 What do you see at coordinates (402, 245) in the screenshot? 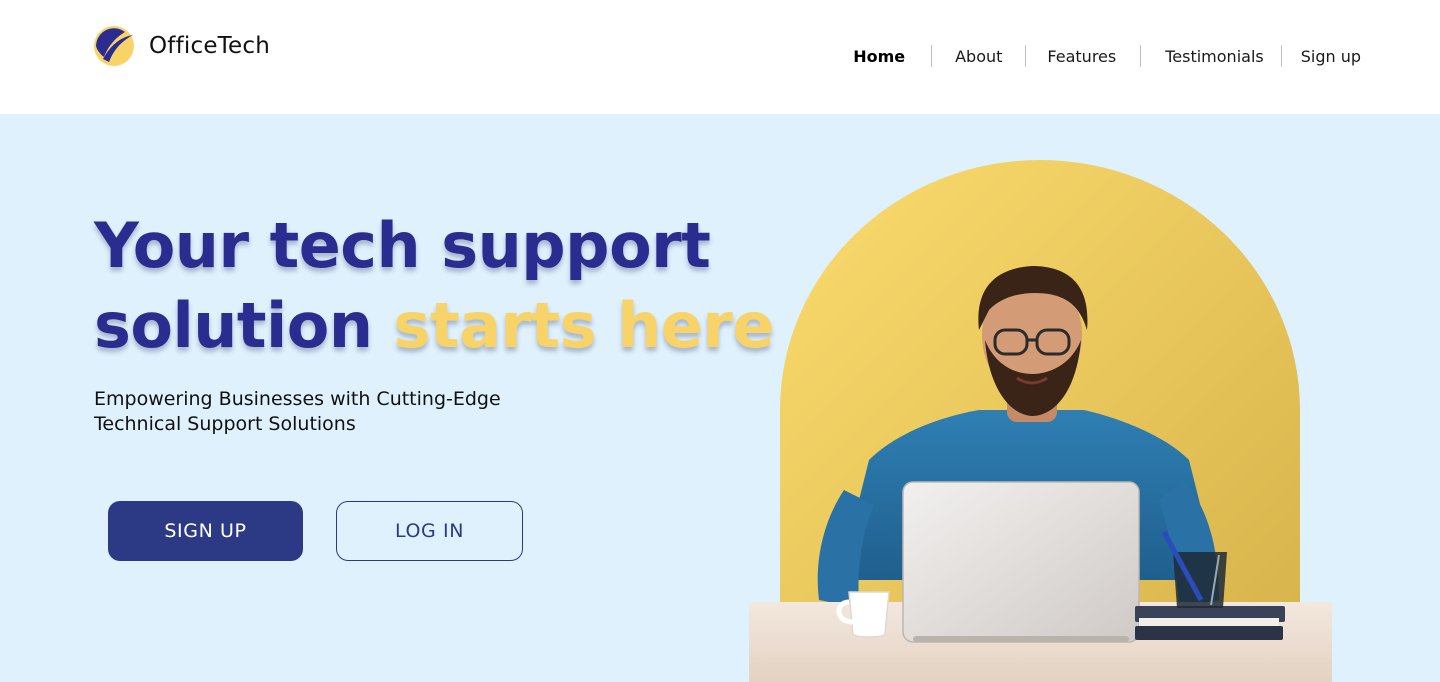
I see `headline-line1: Your tech support` at bounding box center [402, 245].